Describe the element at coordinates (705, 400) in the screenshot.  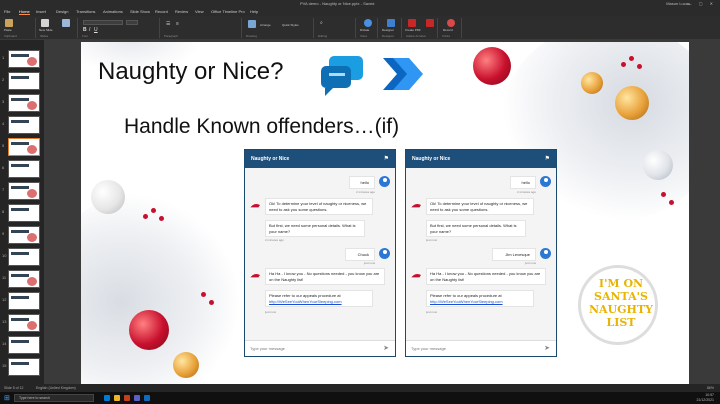
I see `clock-date: 21/12/2021` at that location.